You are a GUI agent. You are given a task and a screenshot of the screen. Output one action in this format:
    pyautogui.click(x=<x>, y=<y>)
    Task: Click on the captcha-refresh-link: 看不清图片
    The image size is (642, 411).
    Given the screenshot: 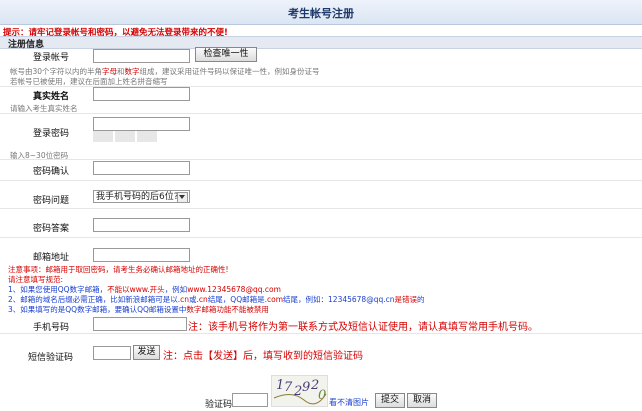 What is the action you would take?
    pyautogui.click(x=349, y=402)
    